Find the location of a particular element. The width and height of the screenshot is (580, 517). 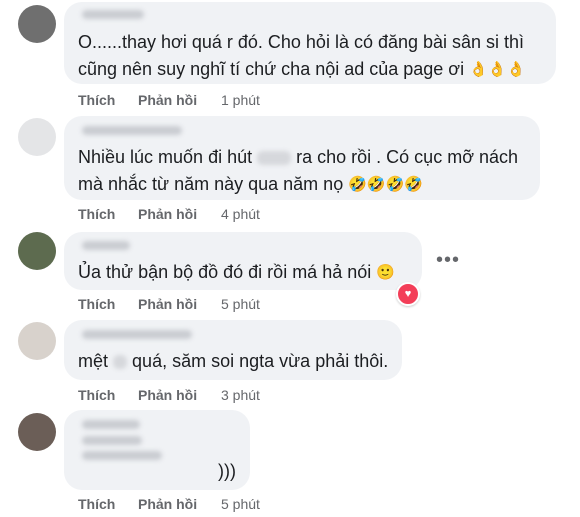

comment-text: ))) is located at coordinates (227, 471).